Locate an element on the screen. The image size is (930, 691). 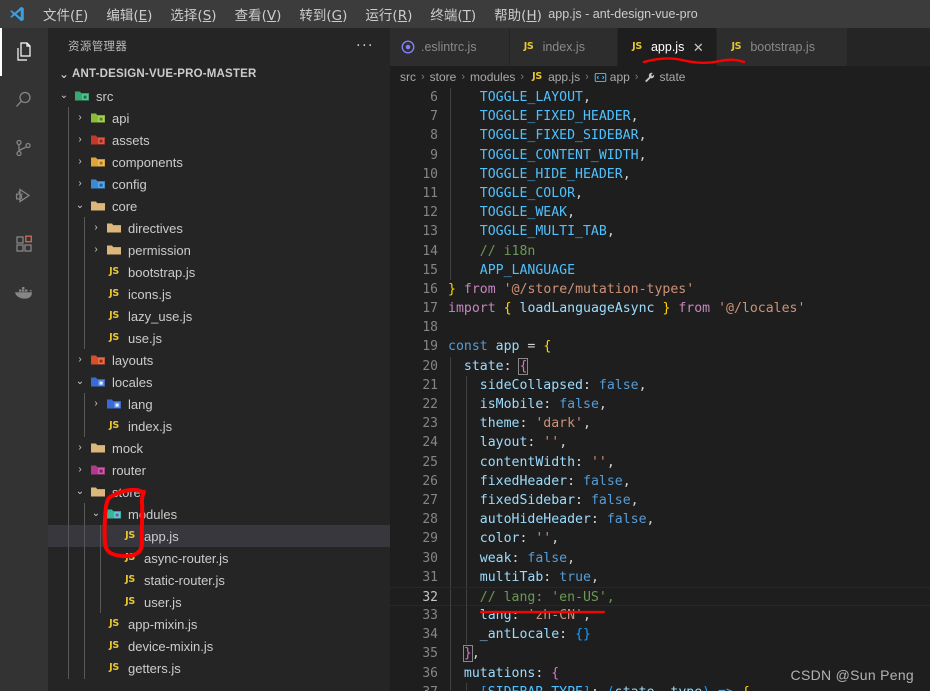
code-line: 35 }, is located at coordinates (660, 654).